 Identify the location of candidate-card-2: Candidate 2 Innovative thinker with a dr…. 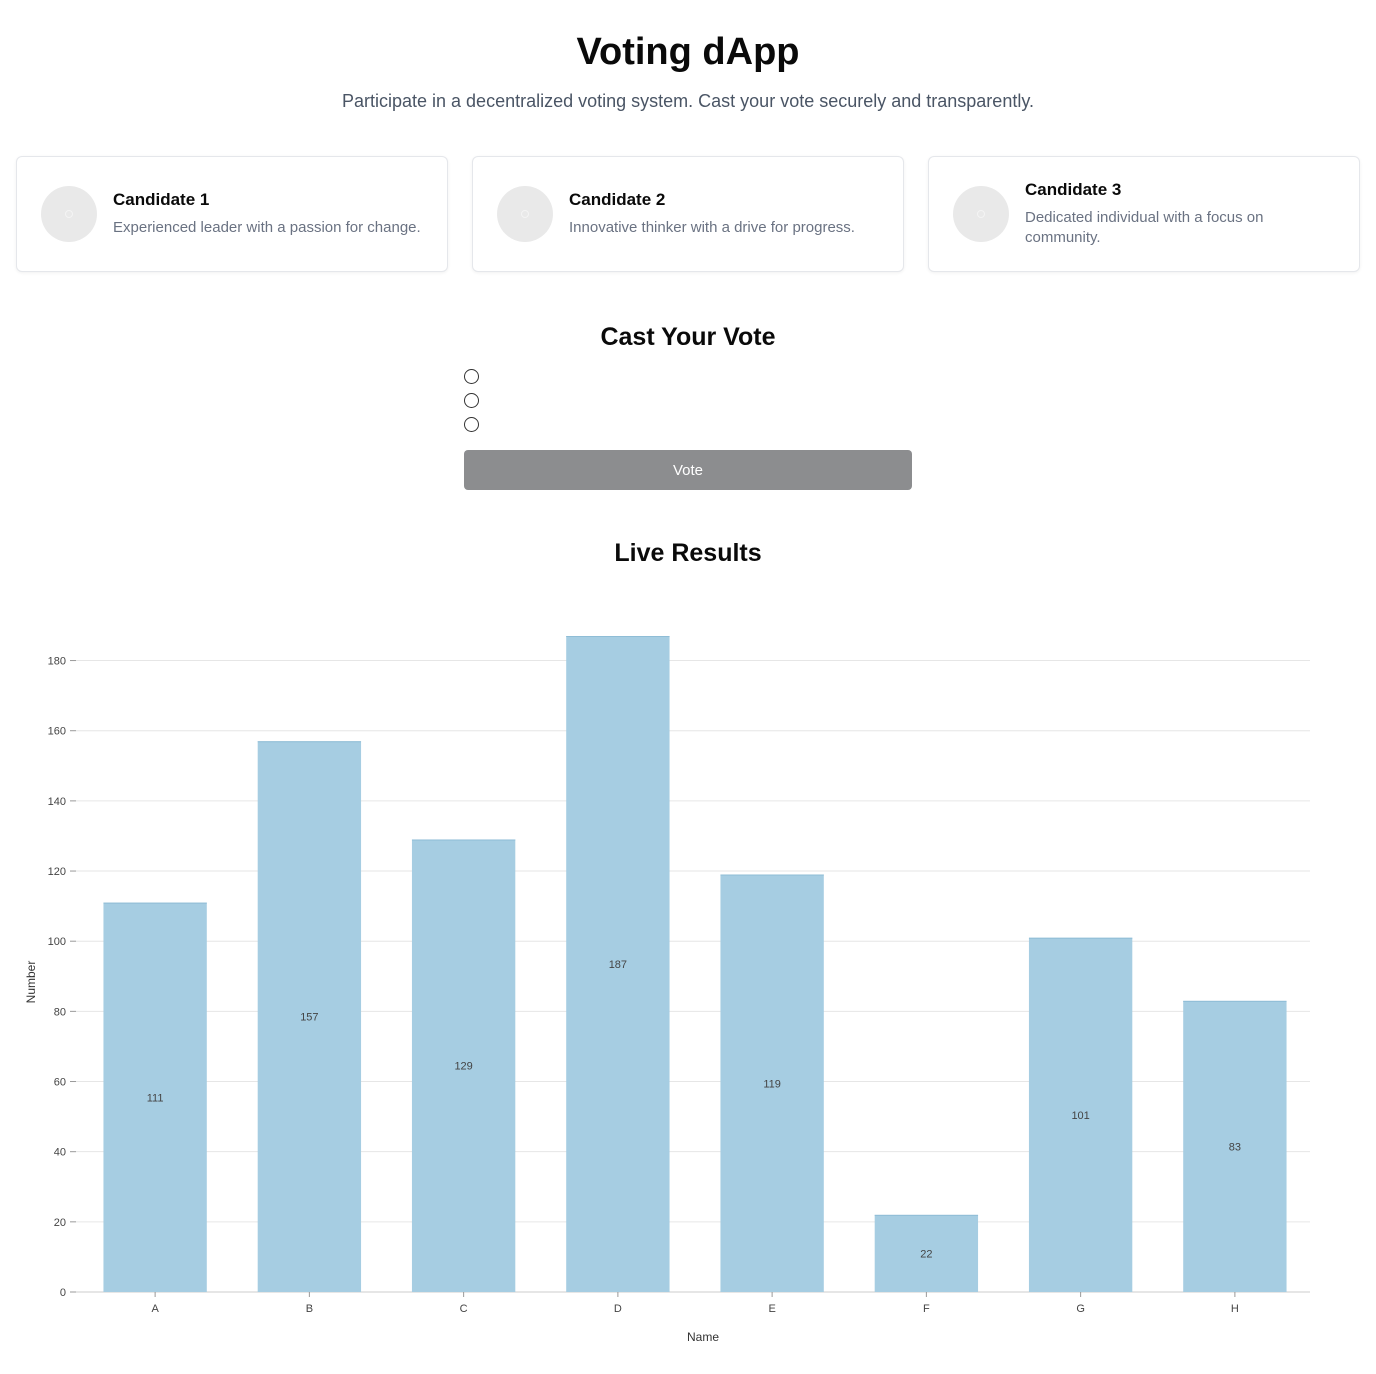
(688, 214).